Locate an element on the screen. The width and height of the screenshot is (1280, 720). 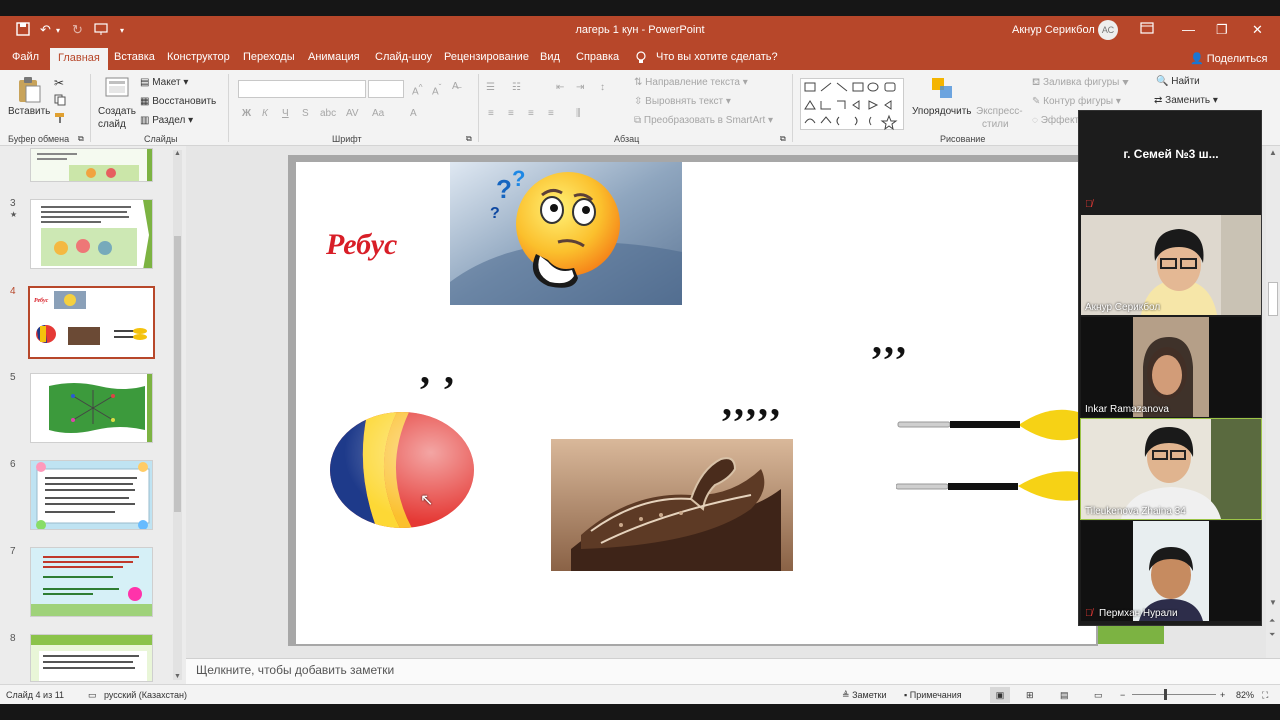
section-button: ▥ Раздел ▾ is located at coordinates (166, 120).